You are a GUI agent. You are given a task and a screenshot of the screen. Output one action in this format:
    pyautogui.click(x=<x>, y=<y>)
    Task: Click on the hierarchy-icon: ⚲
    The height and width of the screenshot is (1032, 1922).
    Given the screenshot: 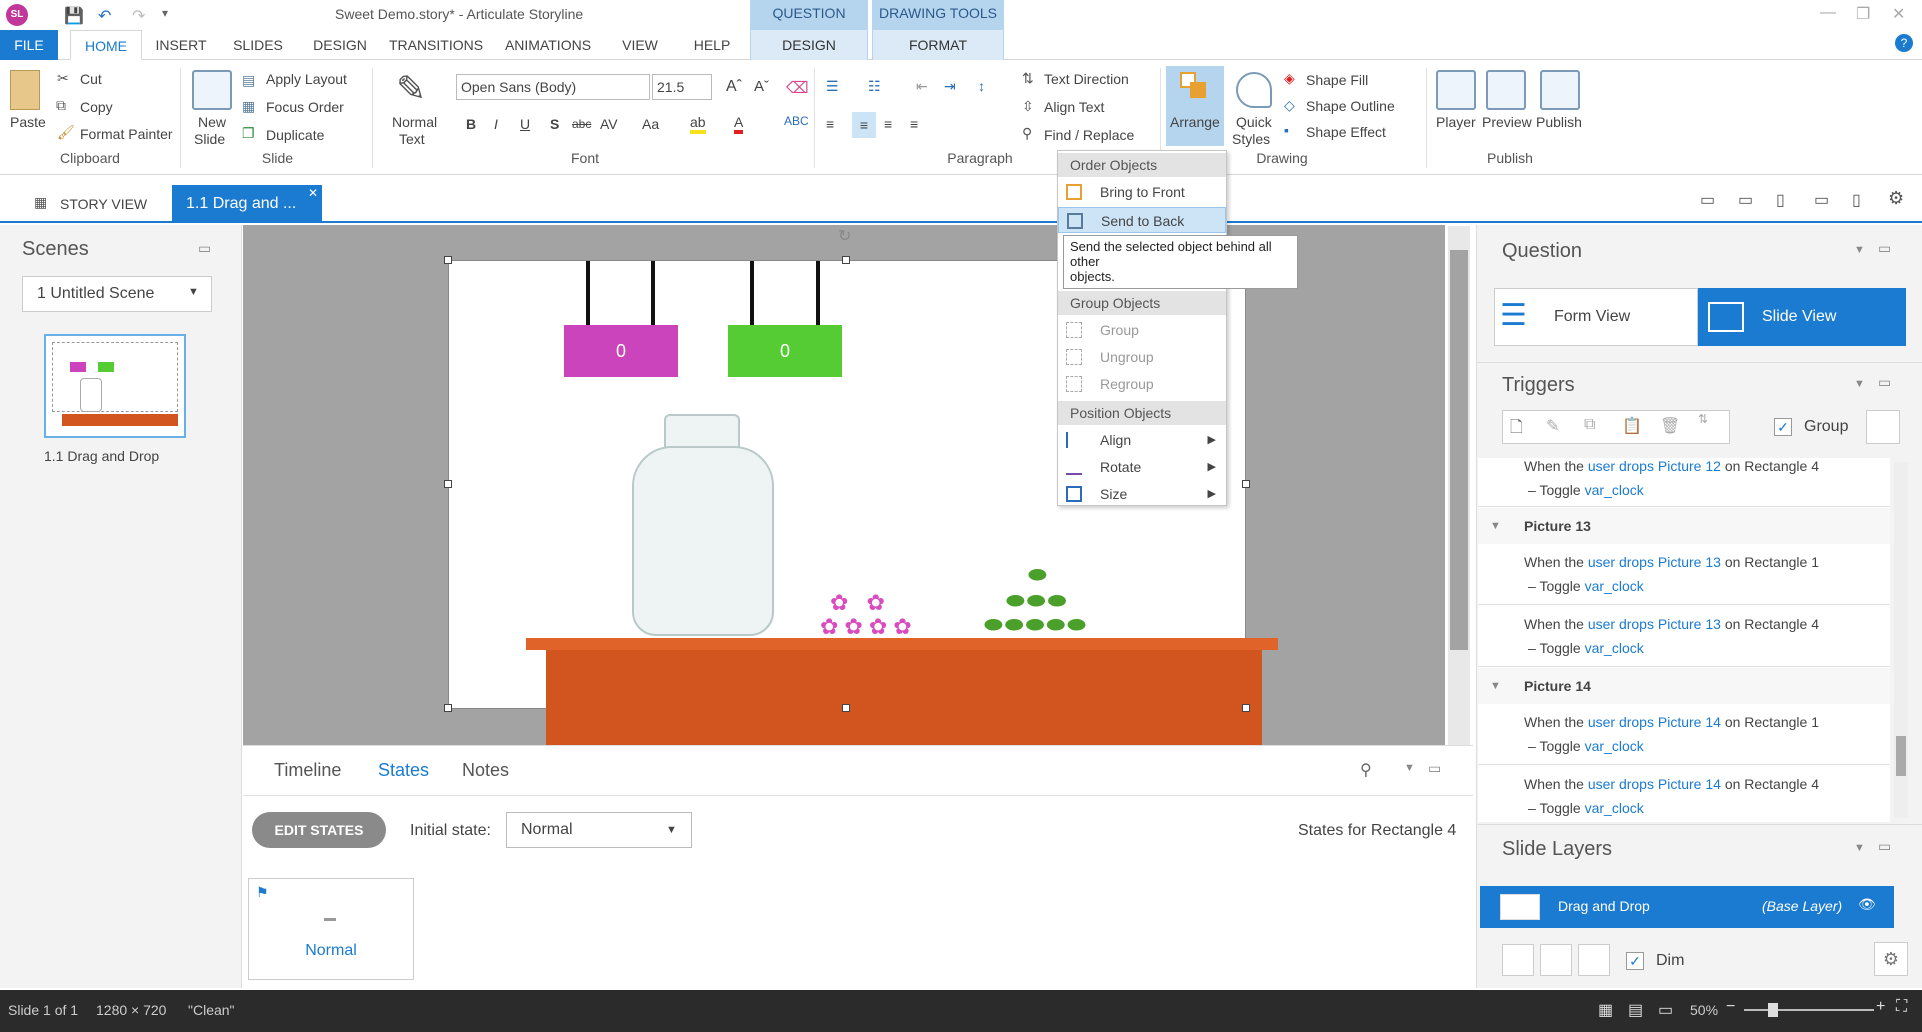 What is the action you would take?
    pyautogui.click(x=1366, y=770)
    